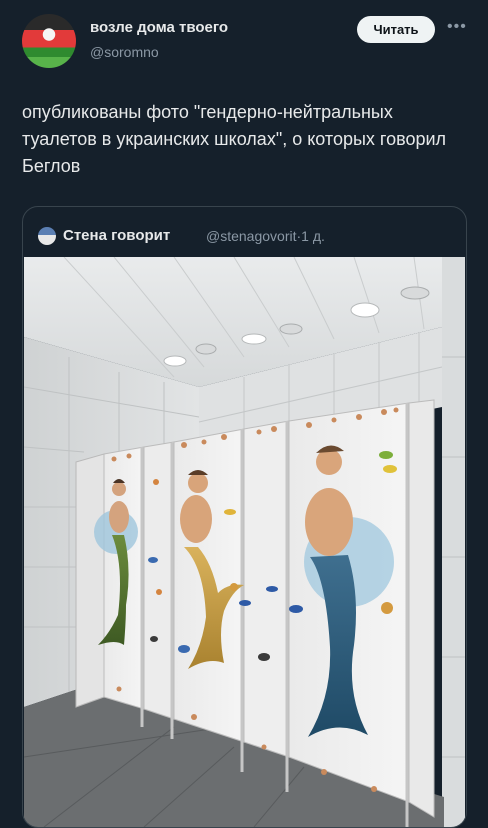 The height and width of the screenshot is (828, 488). What do you see at coordinates (457, 27) in the screenshot?
I see `more-dots-icon: •••` at bounding box center [457, 27].